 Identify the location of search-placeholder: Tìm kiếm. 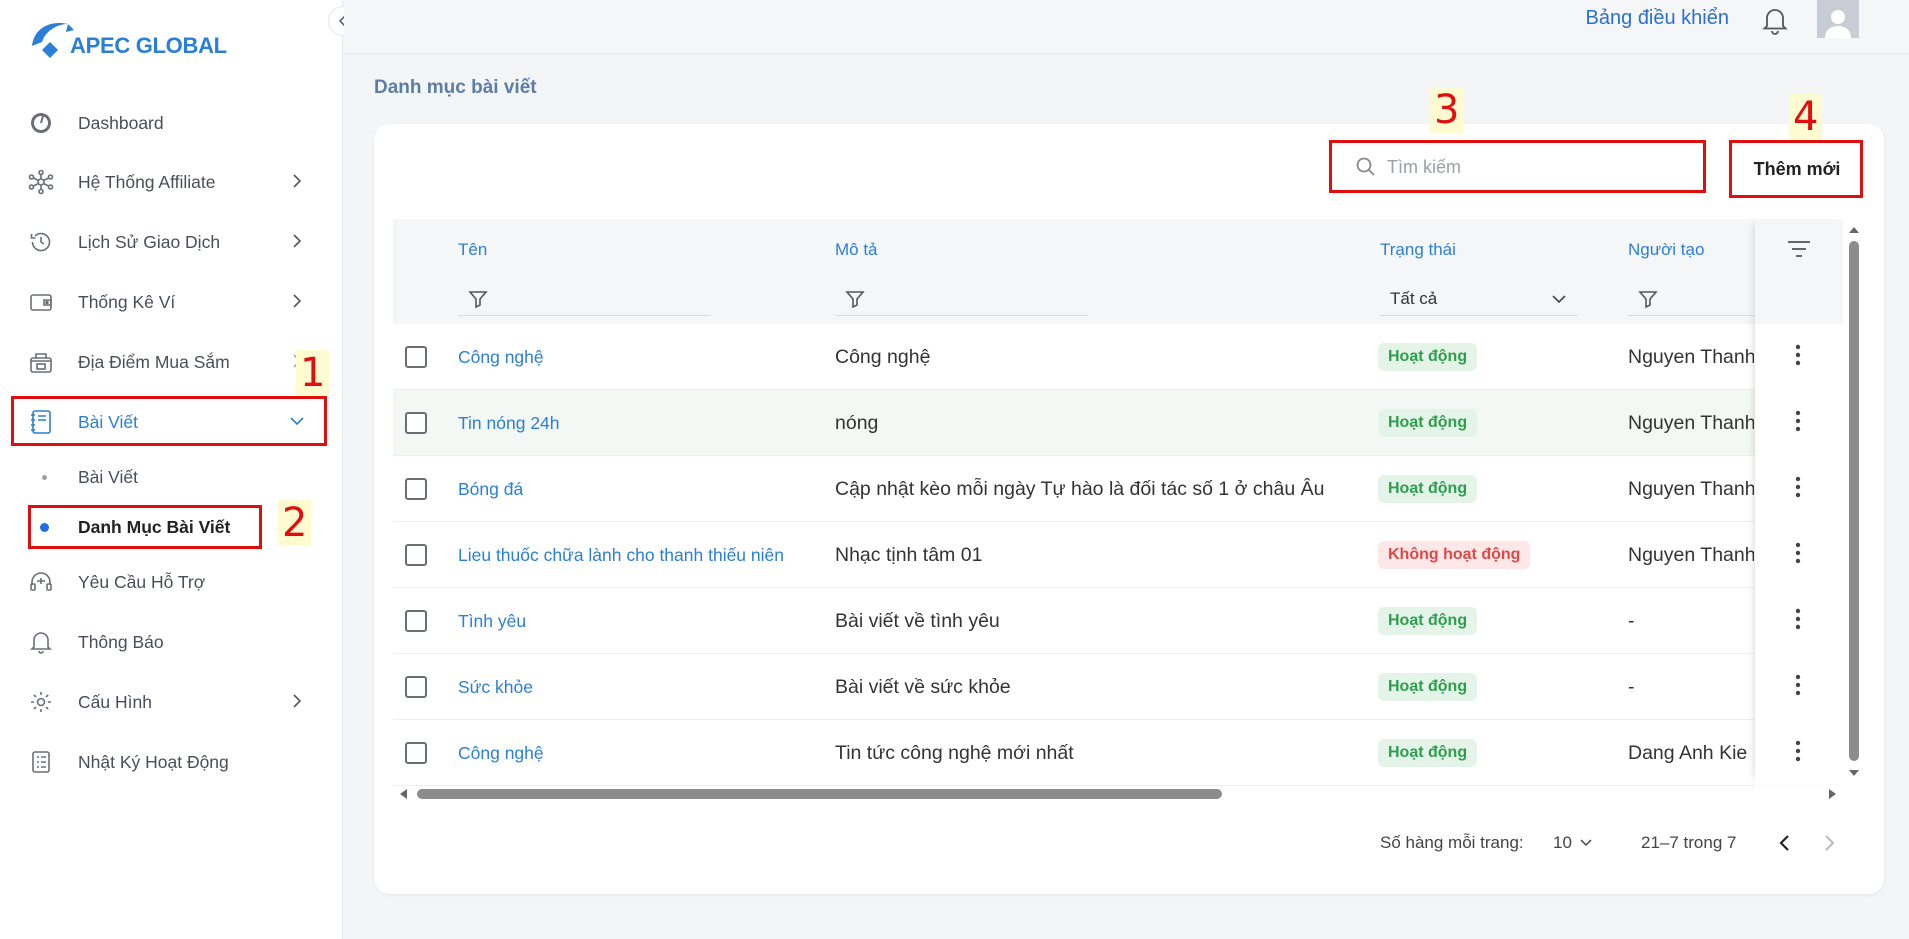
(1424, 166).